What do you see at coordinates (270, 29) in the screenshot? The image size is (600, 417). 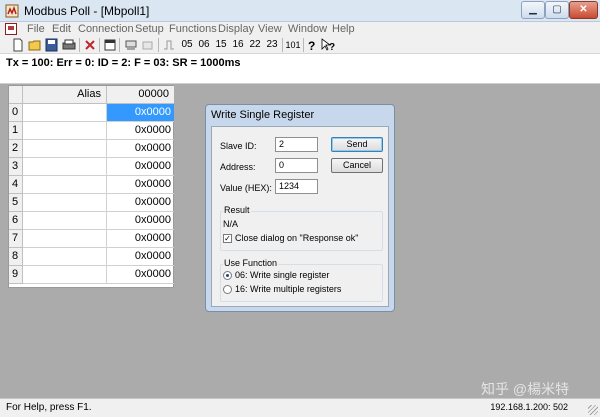 I see `menu-view: View` at bounding box center [270, 29].